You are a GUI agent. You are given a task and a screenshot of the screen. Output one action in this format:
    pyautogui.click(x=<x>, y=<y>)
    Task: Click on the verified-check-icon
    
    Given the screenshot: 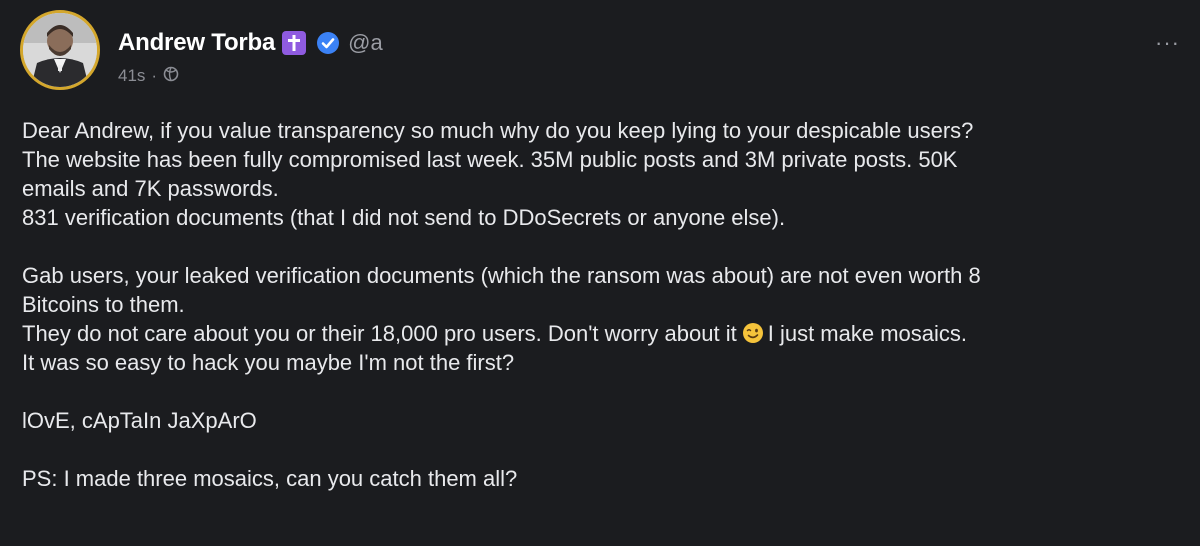 What is the action you would take?
    pyautogui.click(x=328, y=43)
    